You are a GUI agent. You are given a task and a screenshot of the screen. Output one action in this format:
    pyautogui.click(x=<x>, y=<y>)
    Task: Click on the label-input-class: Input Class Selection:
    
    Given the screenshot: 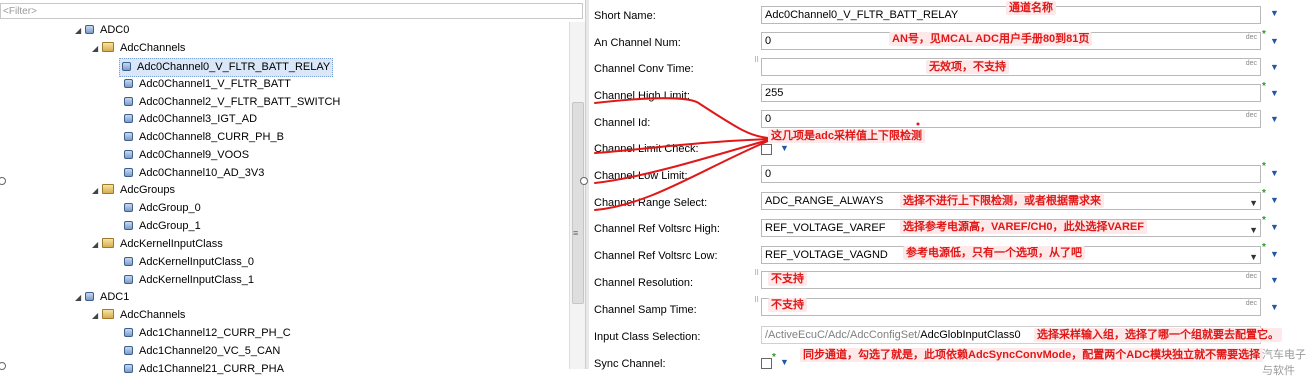 What is the action you would take?
    pyautogui.click(x=647, y=337)
    